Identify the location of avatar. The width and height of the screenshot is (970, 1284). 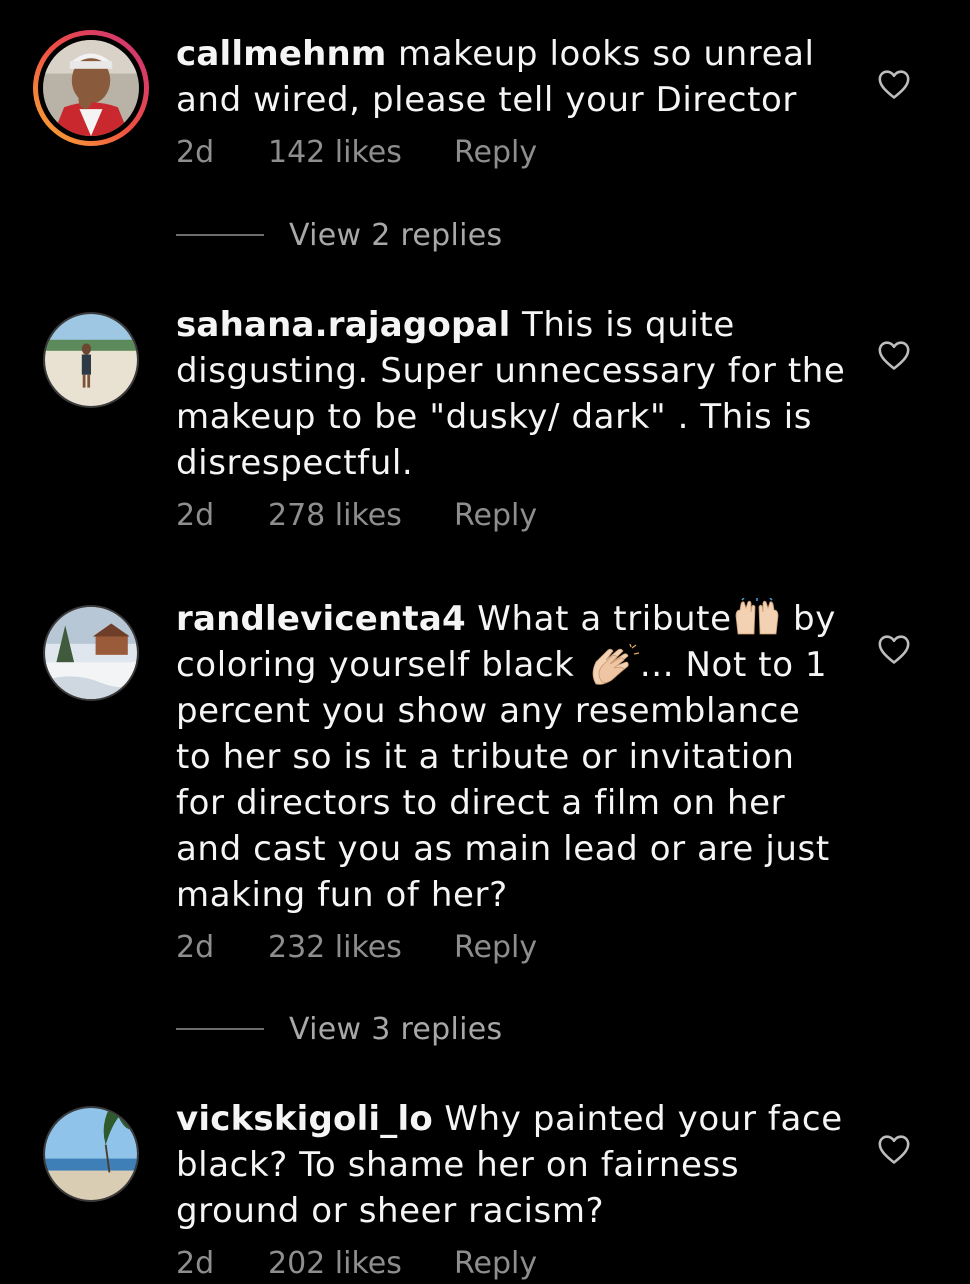
(91, 88).